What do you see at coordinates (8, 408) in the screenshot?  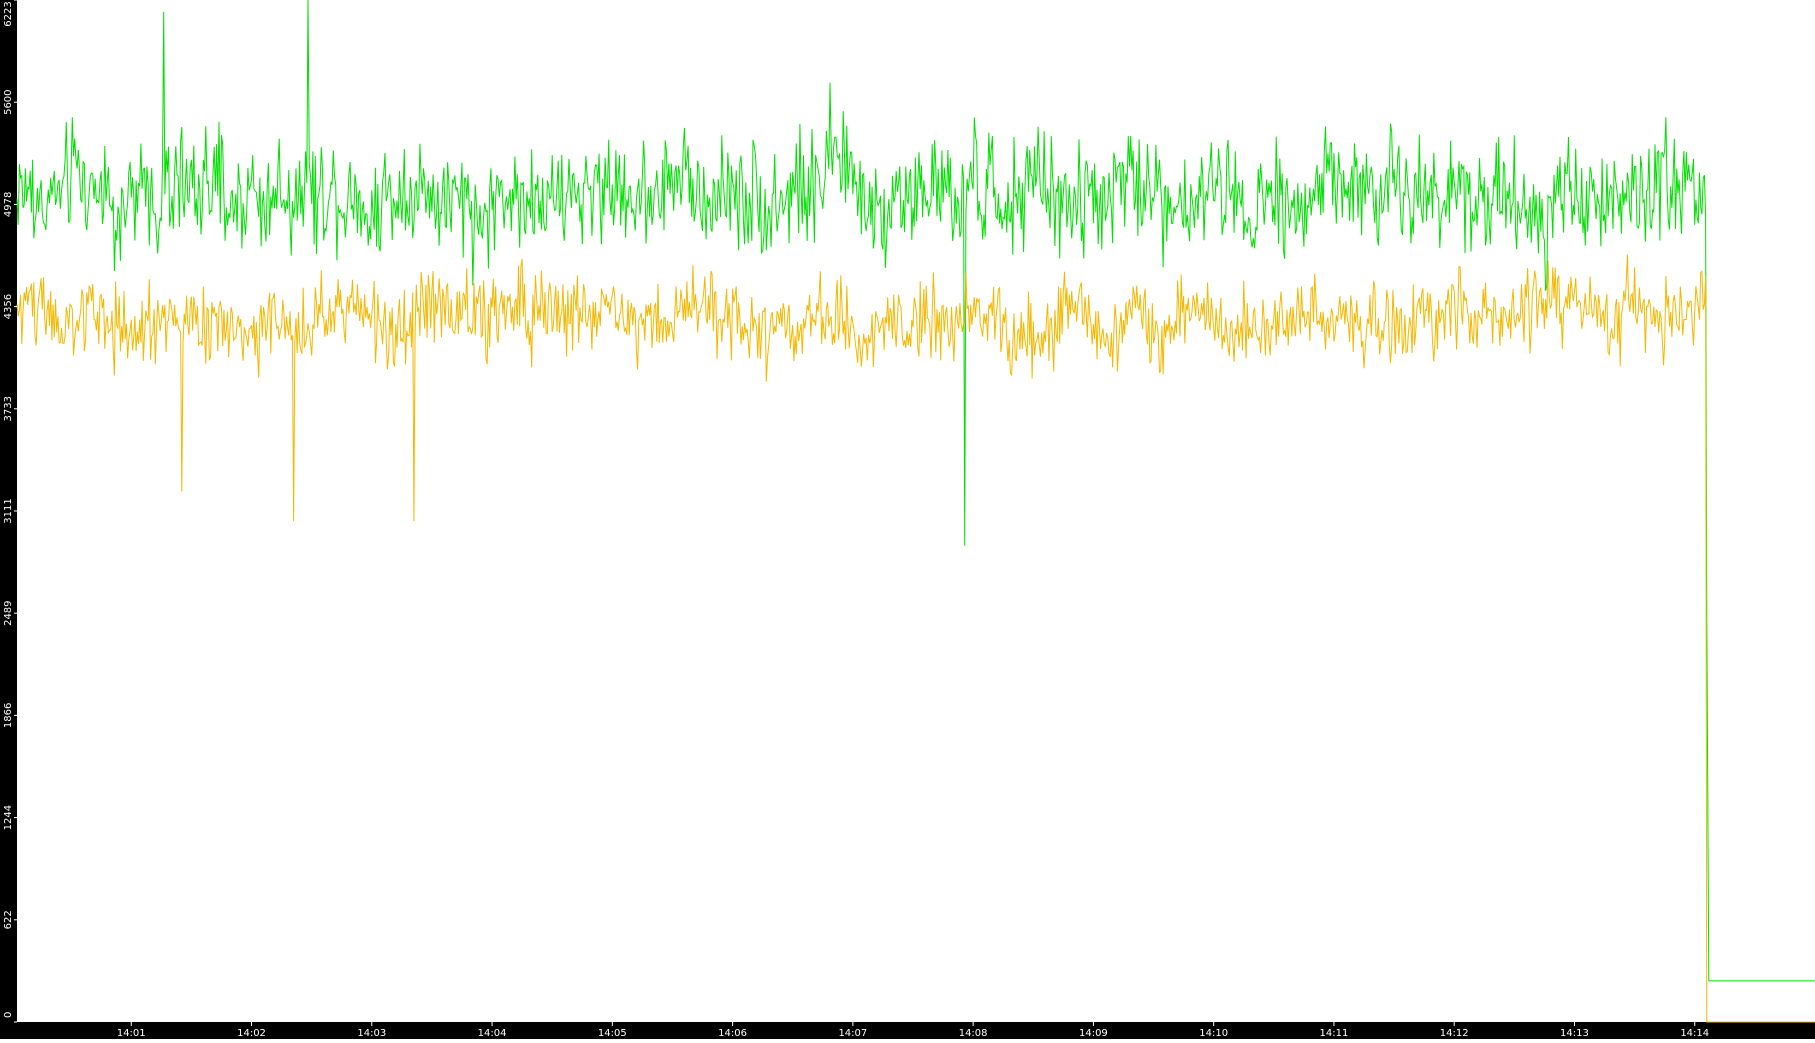 I see `y-tick-label: 3733` at bounding box center [8, 408].